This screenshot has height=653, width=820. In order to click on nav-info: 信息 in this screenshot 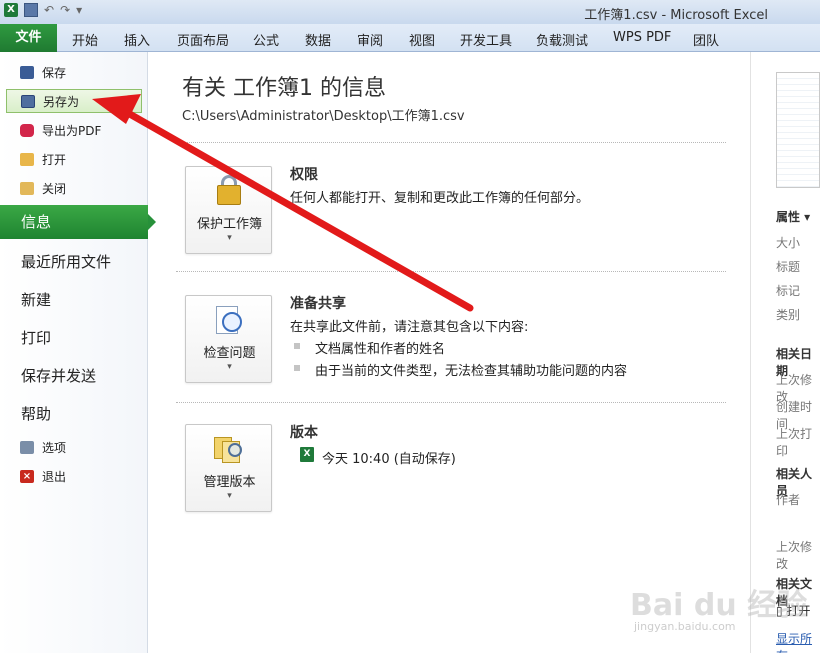, I will do `click(78, 222)`.